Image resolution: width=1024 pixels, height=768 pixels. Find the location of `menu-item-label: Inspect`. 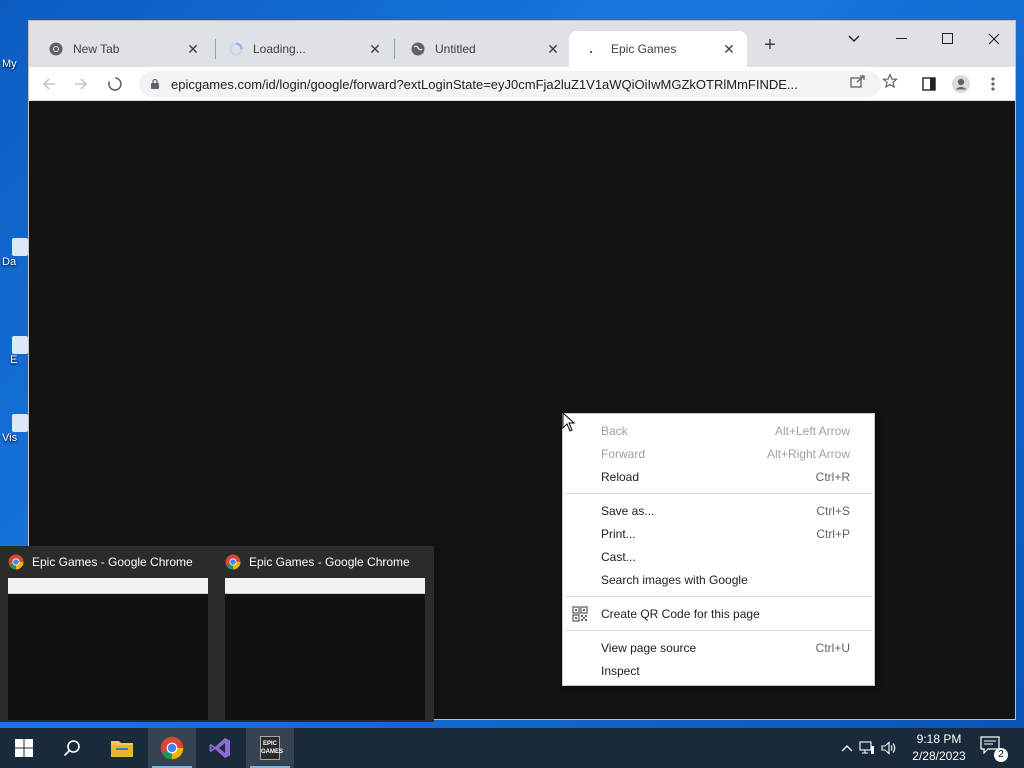

menu-item-label: Inspect is located at coordinates (620, 670).